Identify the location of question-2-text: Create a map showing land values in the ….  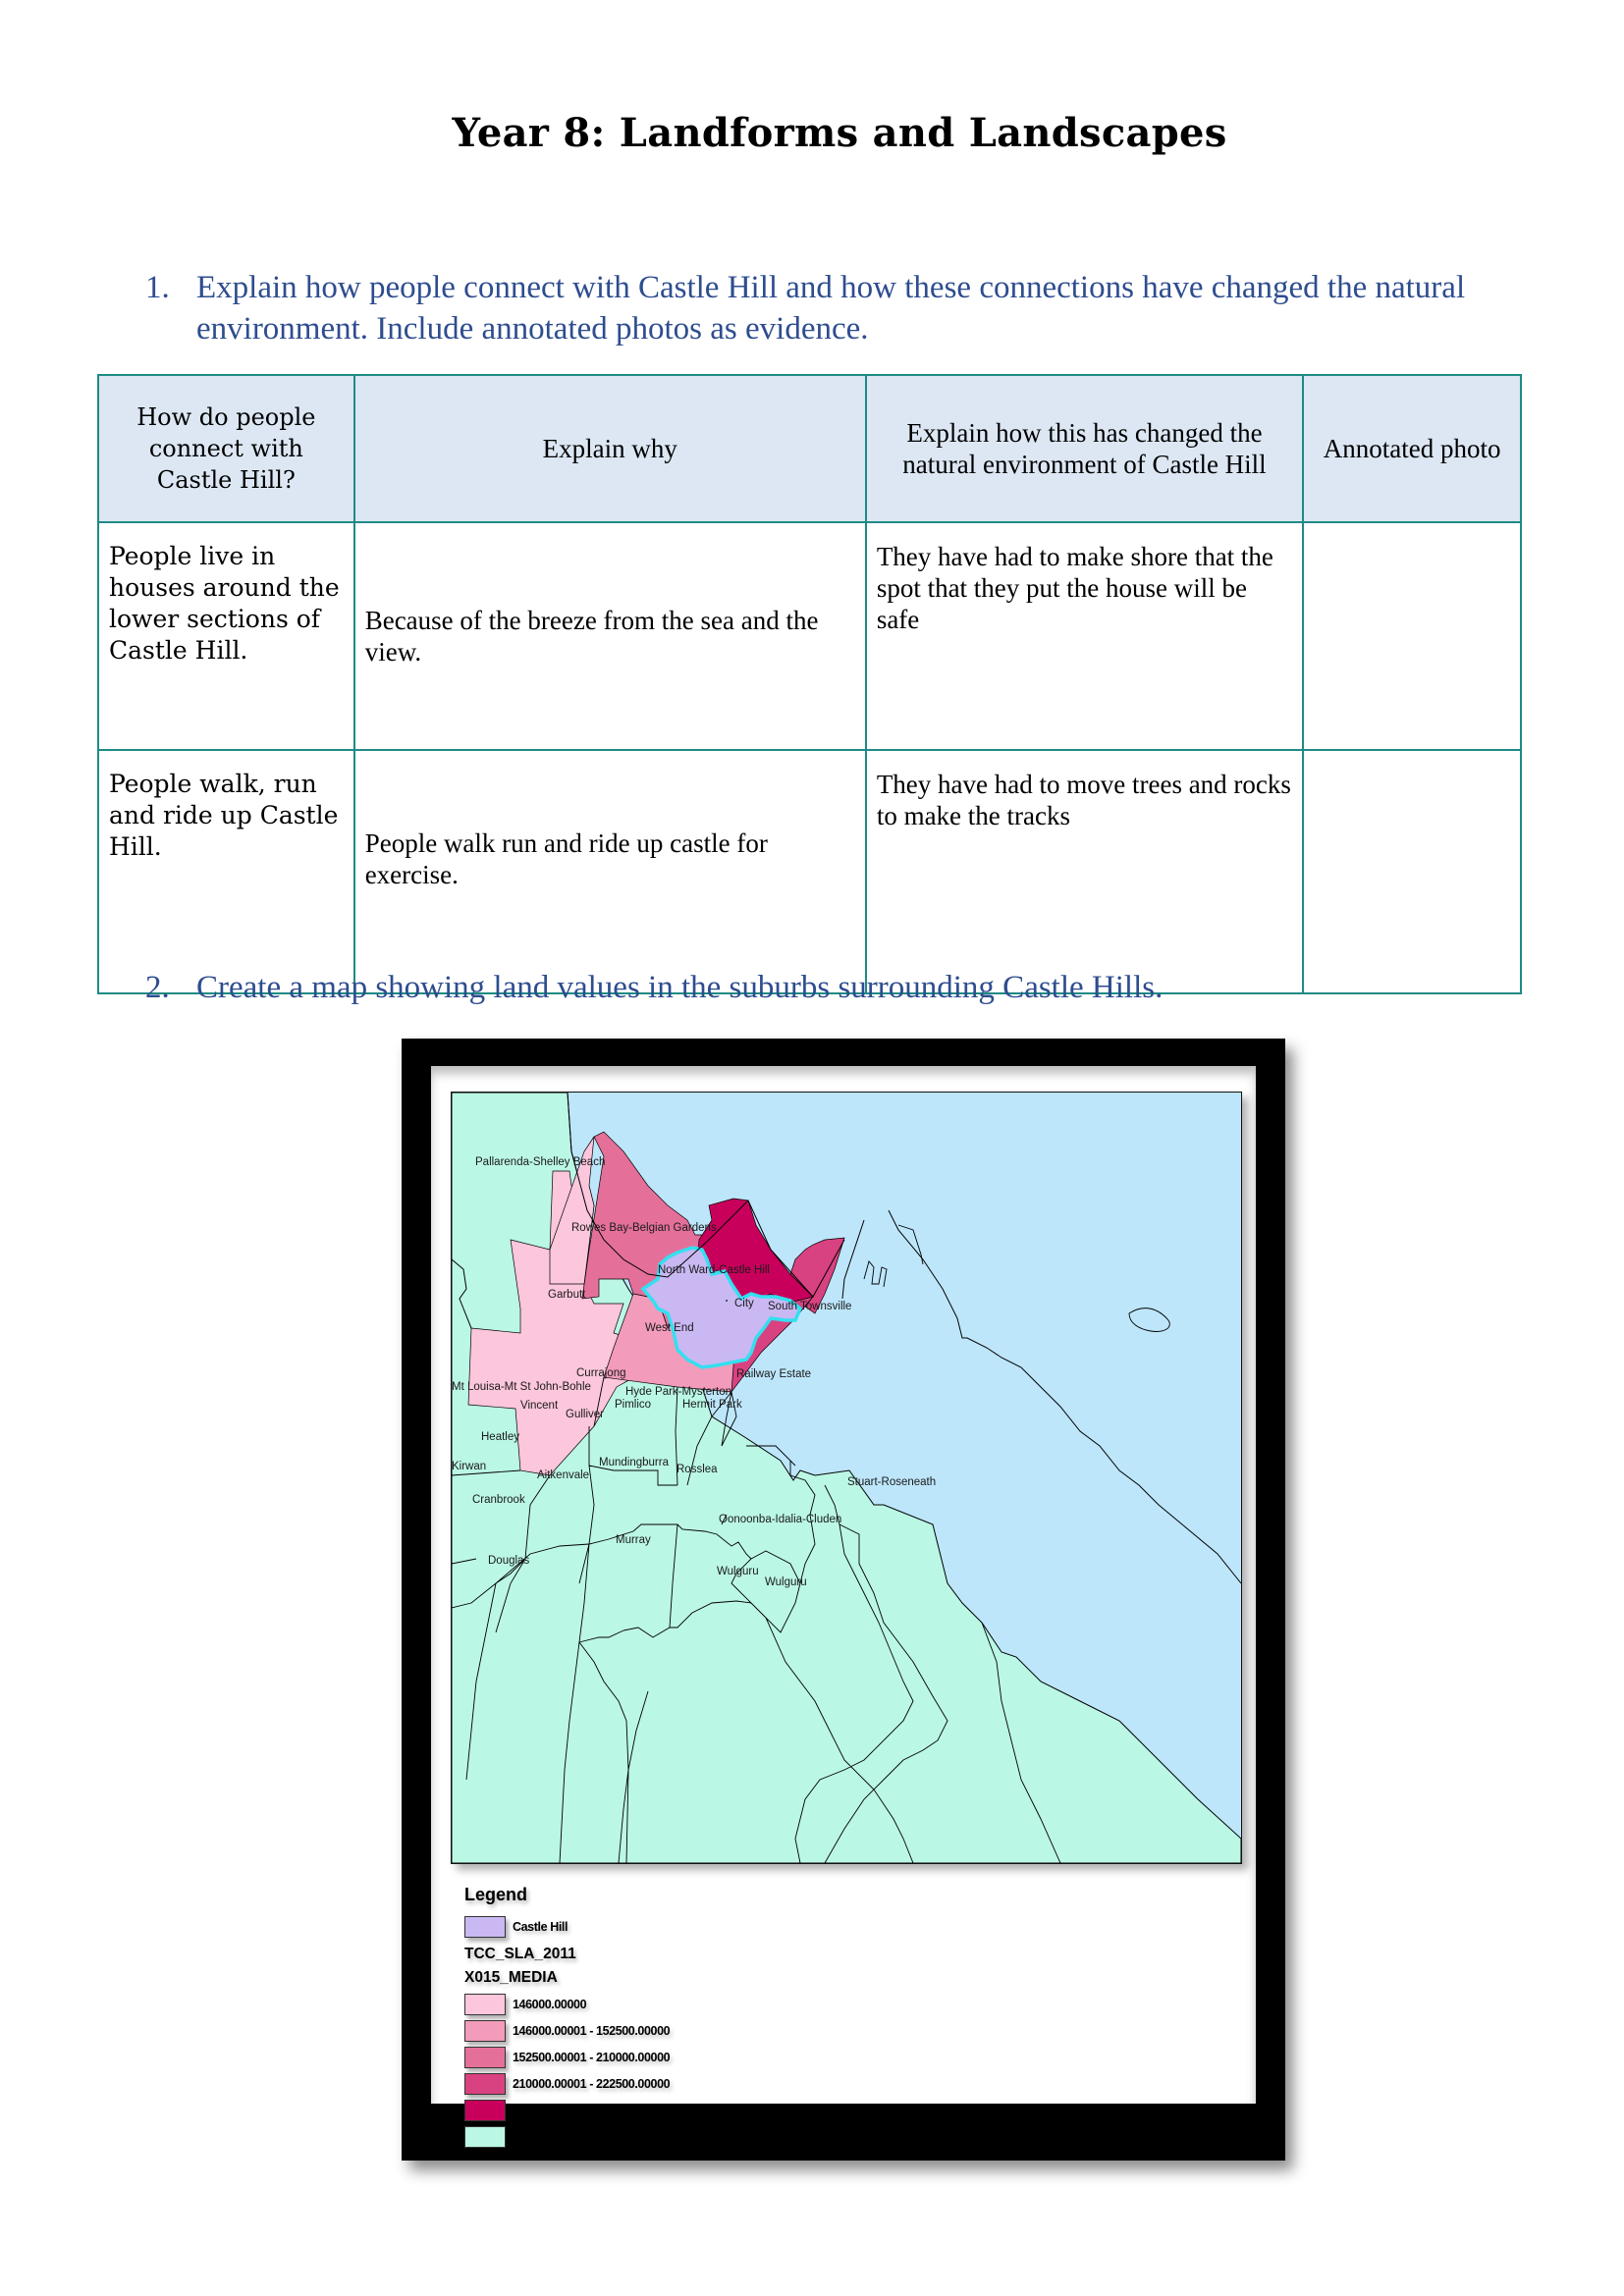
(680, 988).